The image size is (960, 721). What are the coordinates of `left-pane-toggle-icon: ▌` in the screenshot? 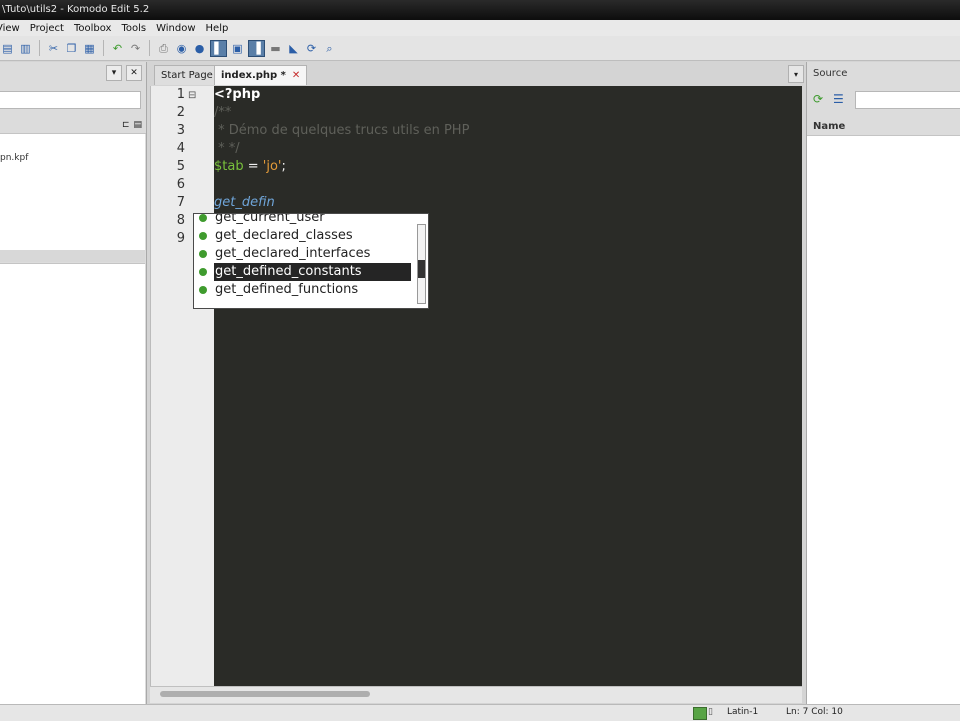 It's located at (218, 48).